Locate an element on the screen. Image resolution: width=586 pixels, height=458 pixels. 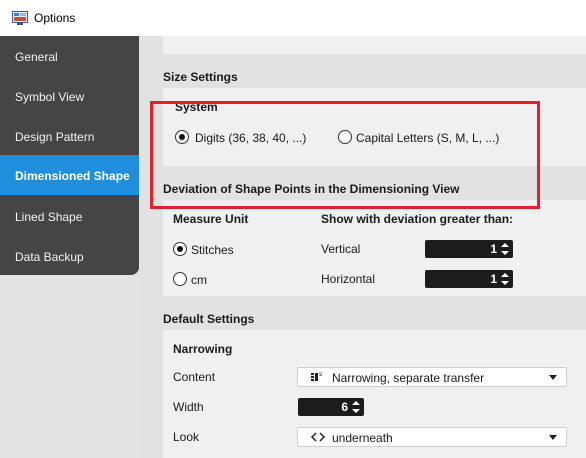
content-chevron-down-icon is located at coordinates (553, 377).